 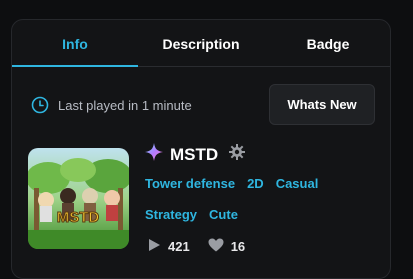 I want to click on tag-list: Tower defense 2D Casual Strategy Cute, so click(x=260, y=207).